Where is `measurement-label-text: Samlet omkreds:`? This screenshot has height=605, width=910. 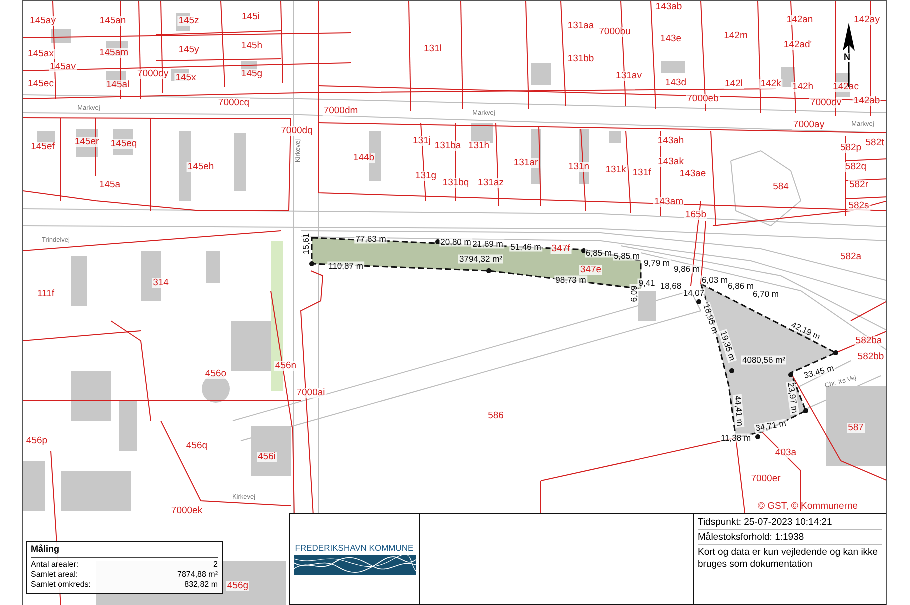
measurement-label-text: Samlet omkreds: is located at coordinates (61, 585).